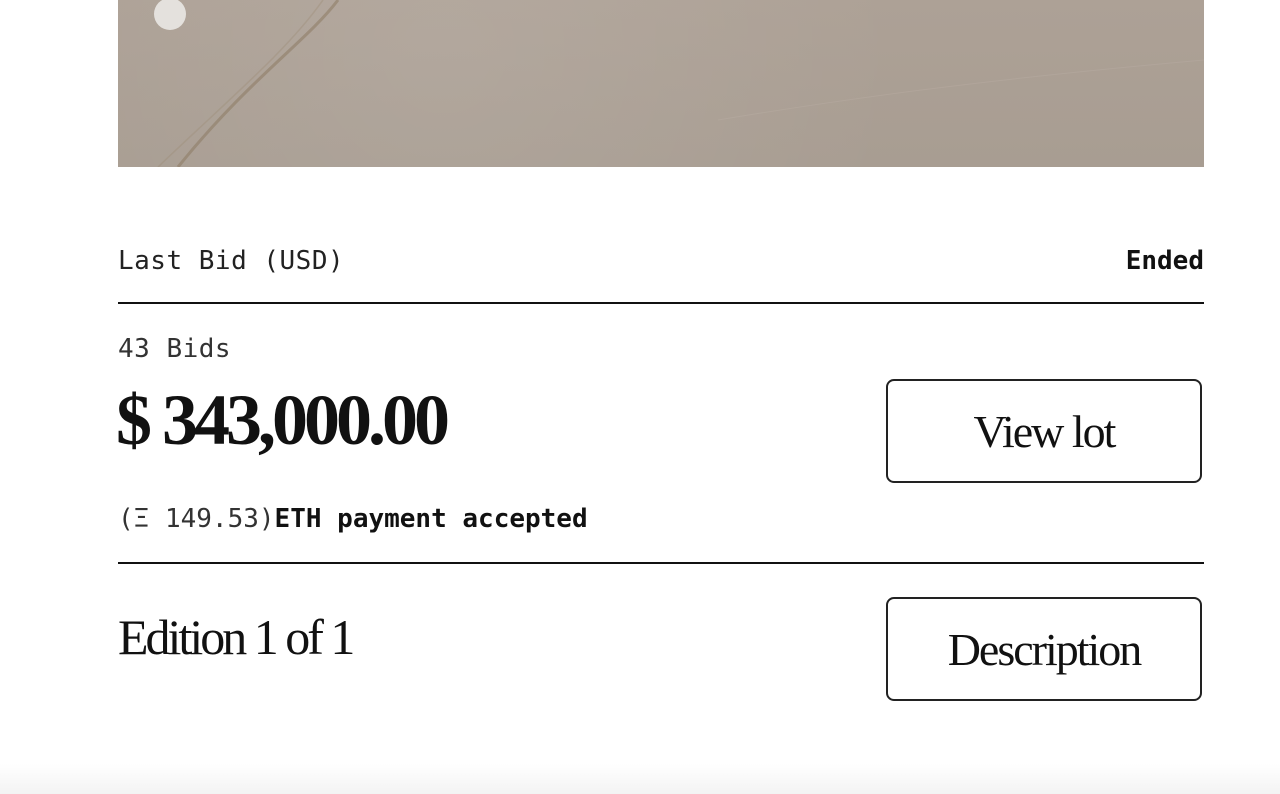 This screenshot has height=794, width=1280. Describe the element at coordinates (1164, 261) in the screenshot. I see `status-badge: Ended` at that location.